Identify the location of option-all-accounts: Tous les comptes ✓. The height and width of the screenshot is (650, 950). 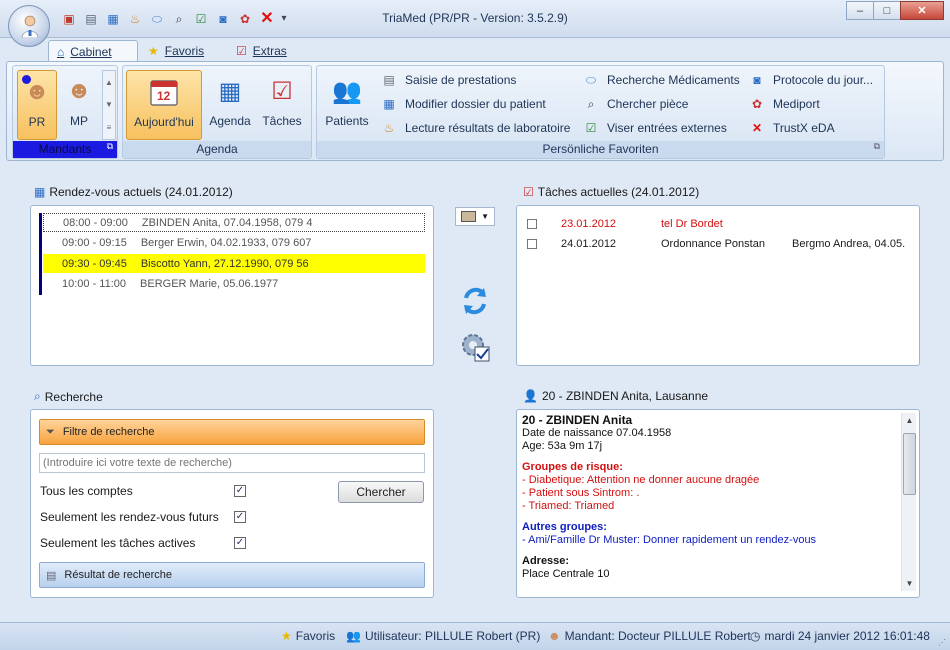
(143, 491).